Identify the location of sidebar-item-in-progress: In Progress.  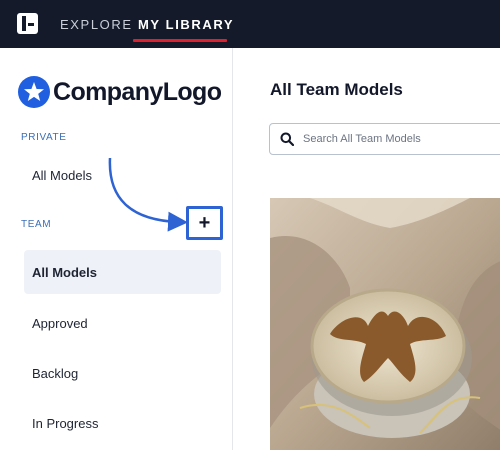
(122, 423).